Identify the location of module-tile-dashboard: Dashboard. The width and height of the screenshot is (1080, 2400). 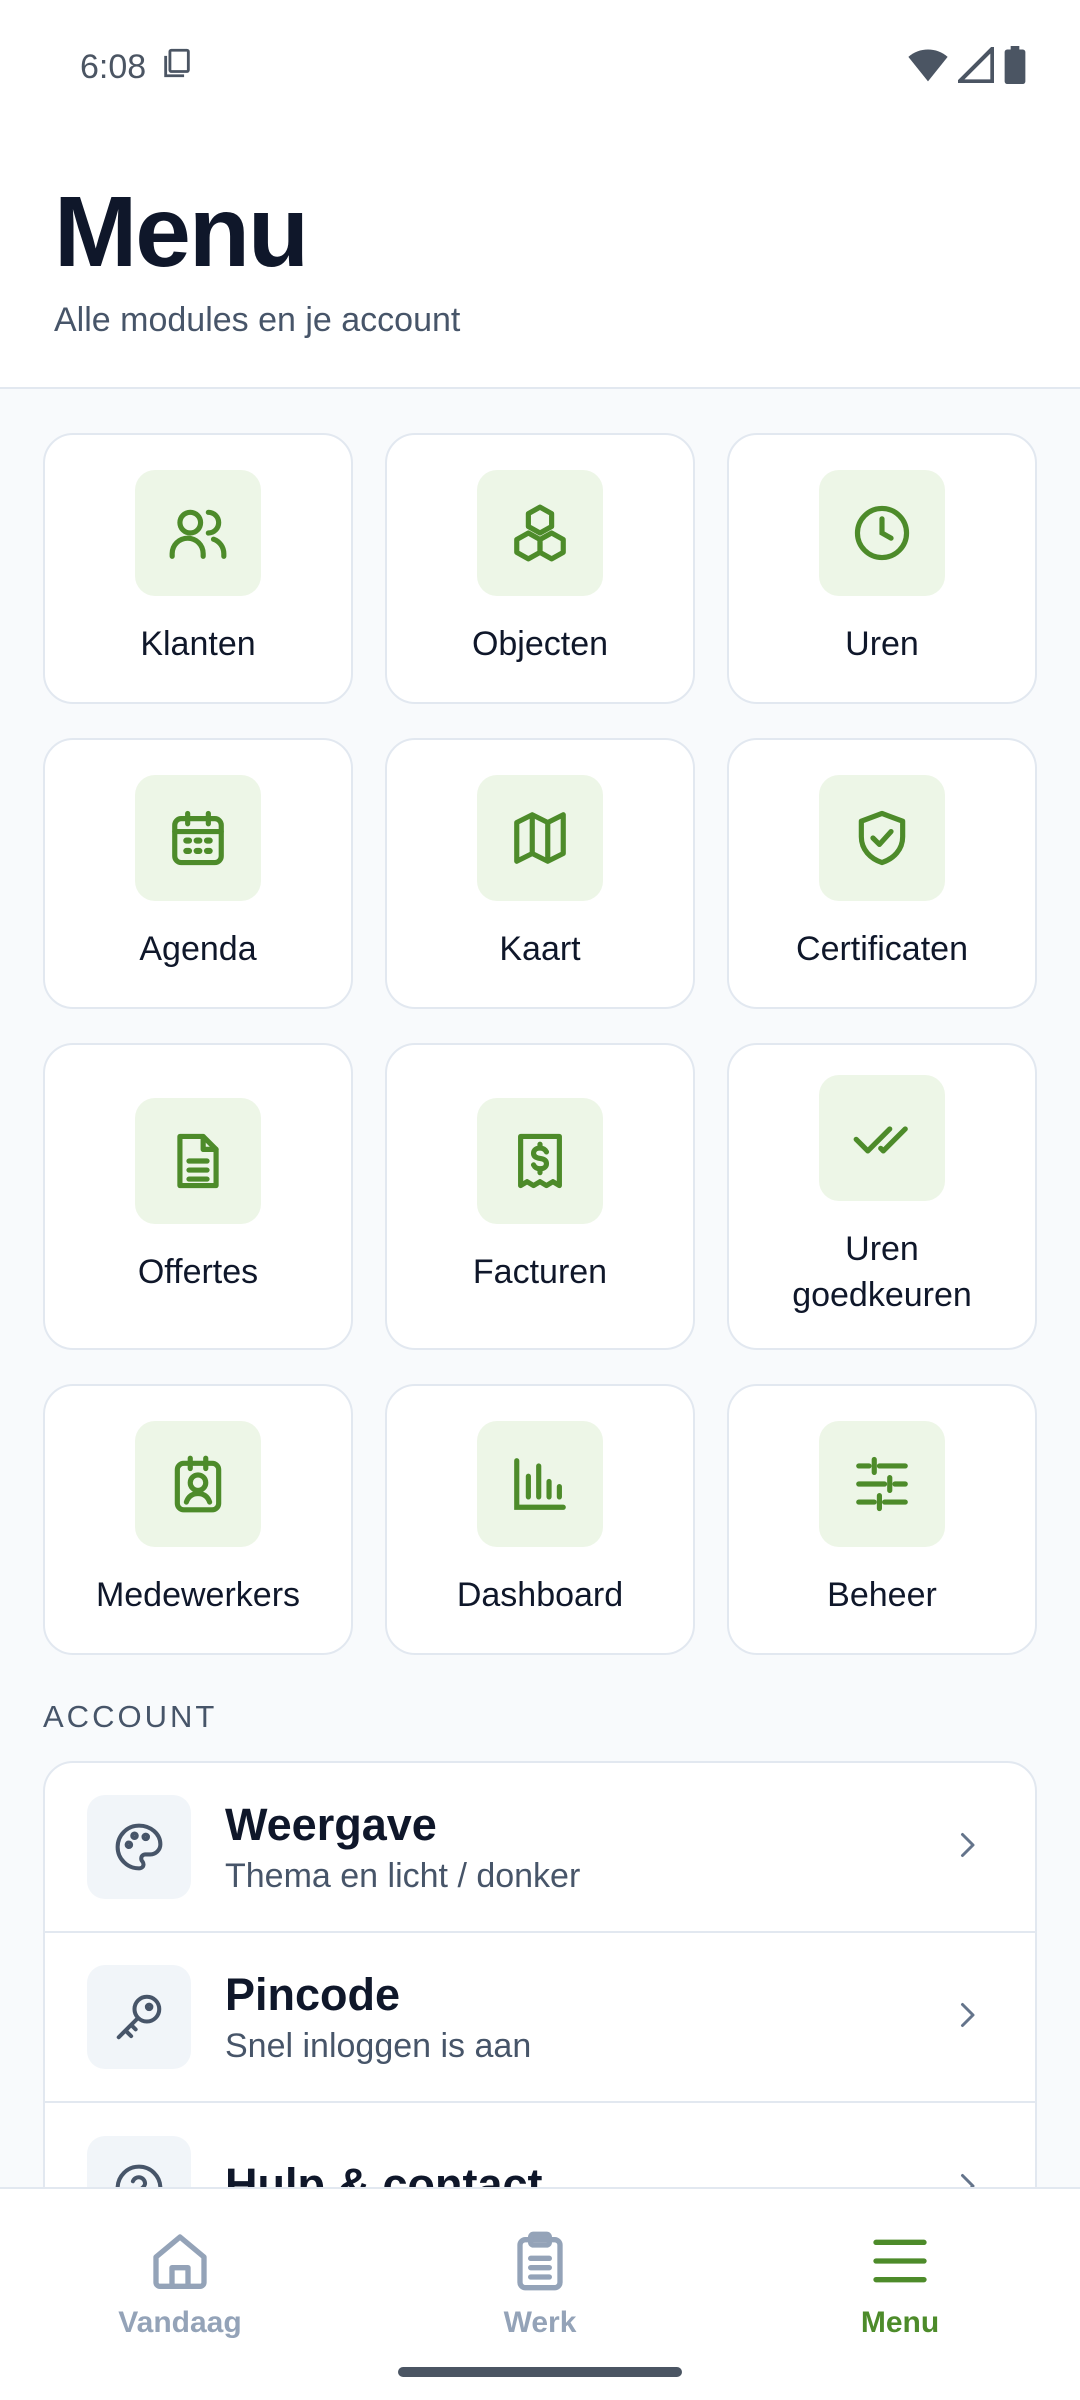
(540, 1519).